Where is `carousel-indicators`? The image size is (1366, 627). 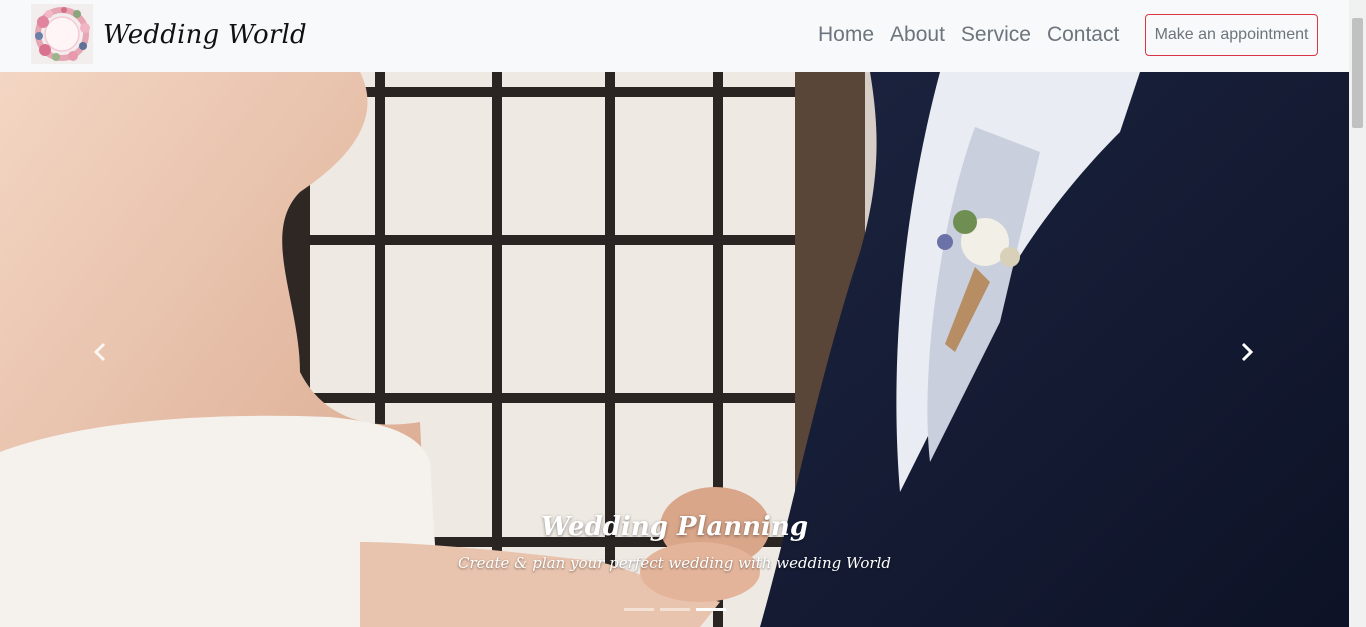
carousel-indicators is located at coordinates (675, 609).